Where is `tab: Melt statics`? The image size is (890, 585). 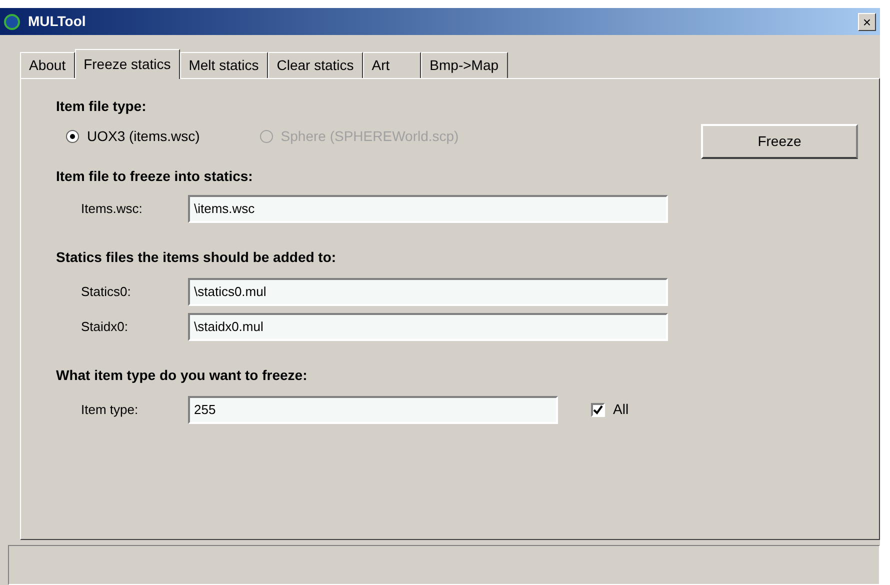 tab: Melt statics is located at coordinates (224, 65).